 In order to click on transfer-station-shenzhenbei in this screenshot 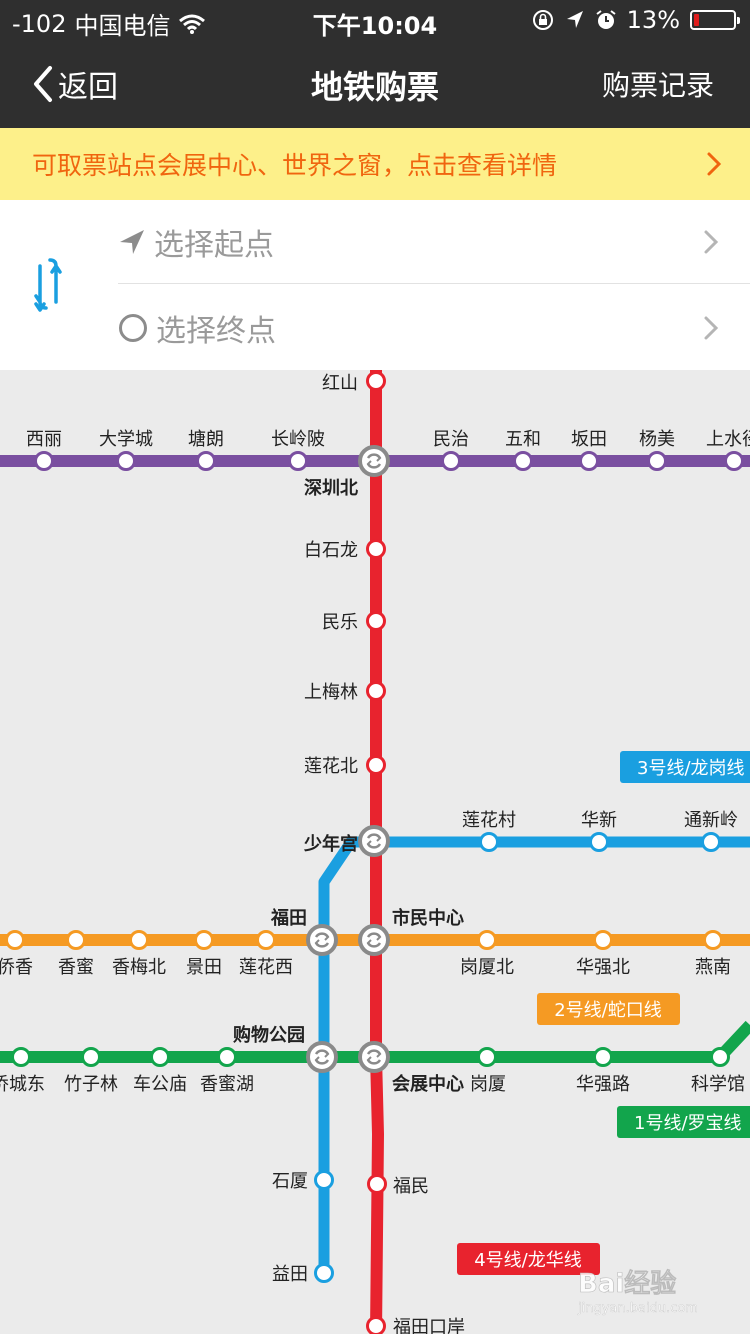, I will do `click(374, 461)`.